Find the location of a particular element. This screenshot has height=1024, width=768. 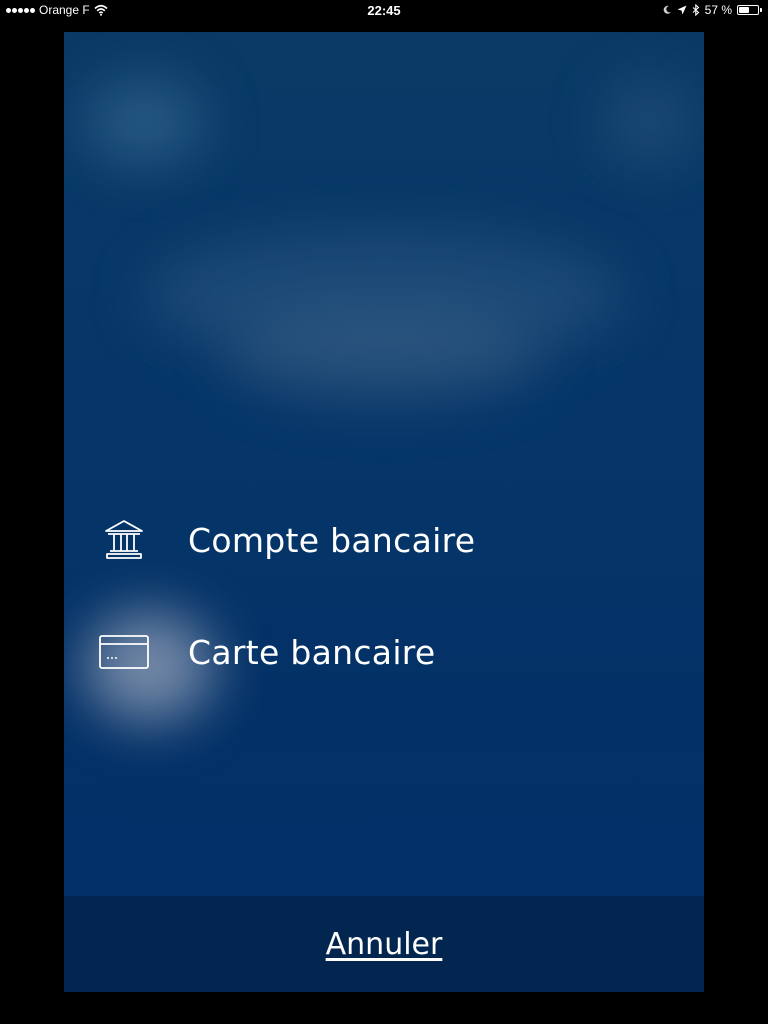

sheet-footer: Annuler is located at coordinates (384, 944).